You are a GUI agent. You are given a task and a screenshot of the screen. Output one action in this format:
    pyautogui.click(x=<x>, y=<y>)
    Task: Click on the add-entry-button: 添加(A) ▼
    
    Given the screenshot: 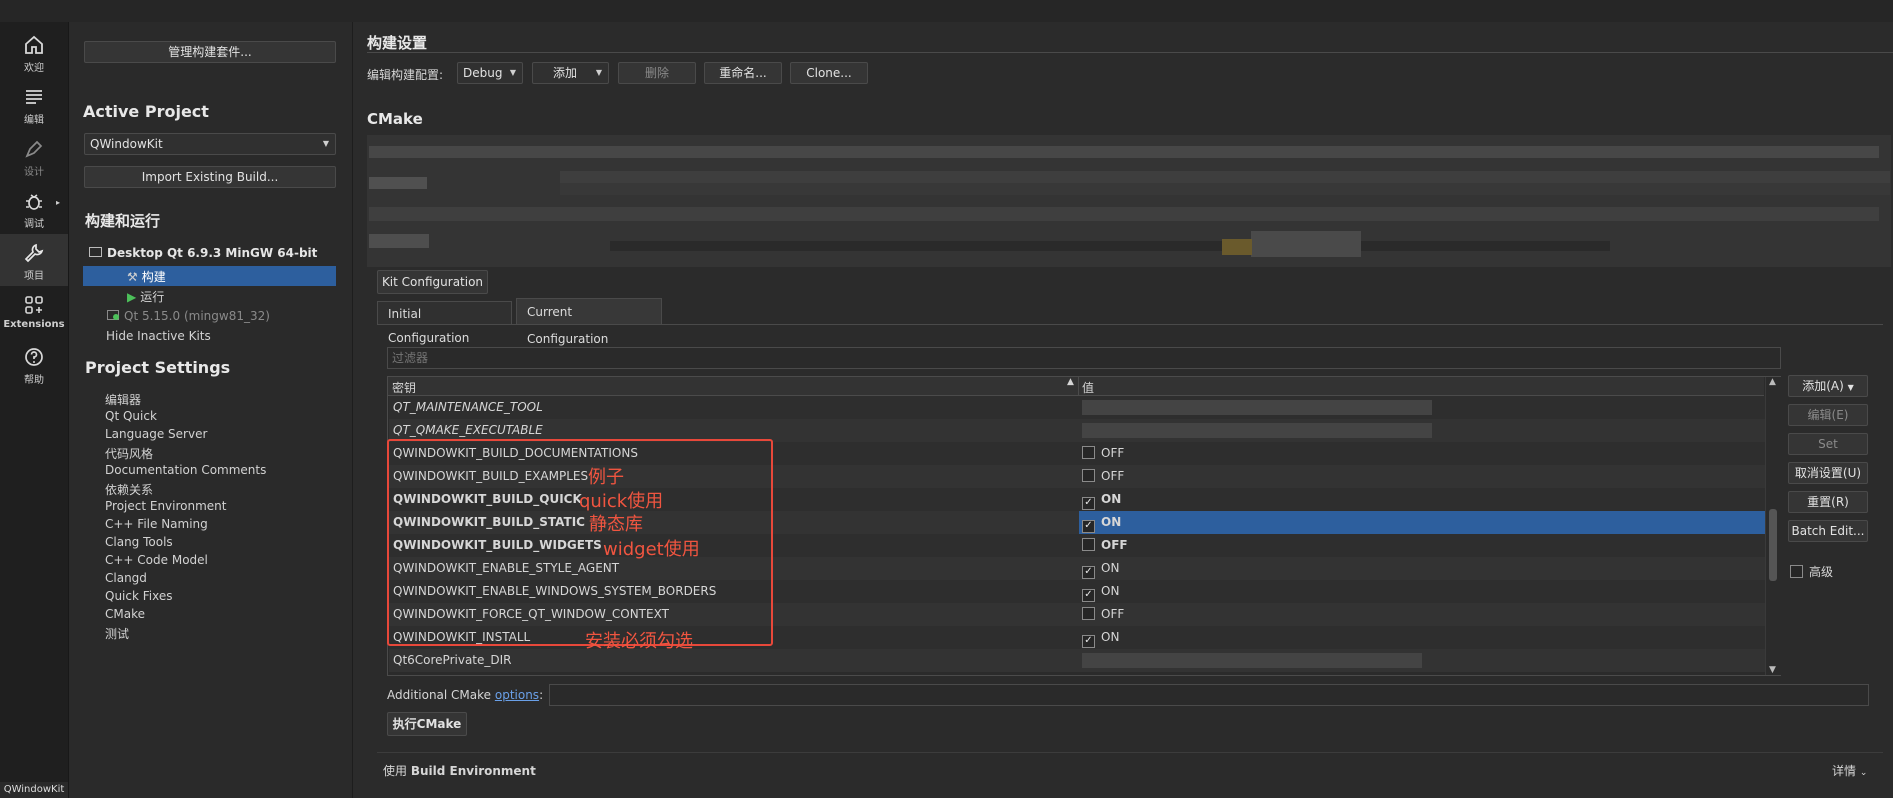 What is the action you would take?
    pyautogui.click(x=1828, y=386)
    